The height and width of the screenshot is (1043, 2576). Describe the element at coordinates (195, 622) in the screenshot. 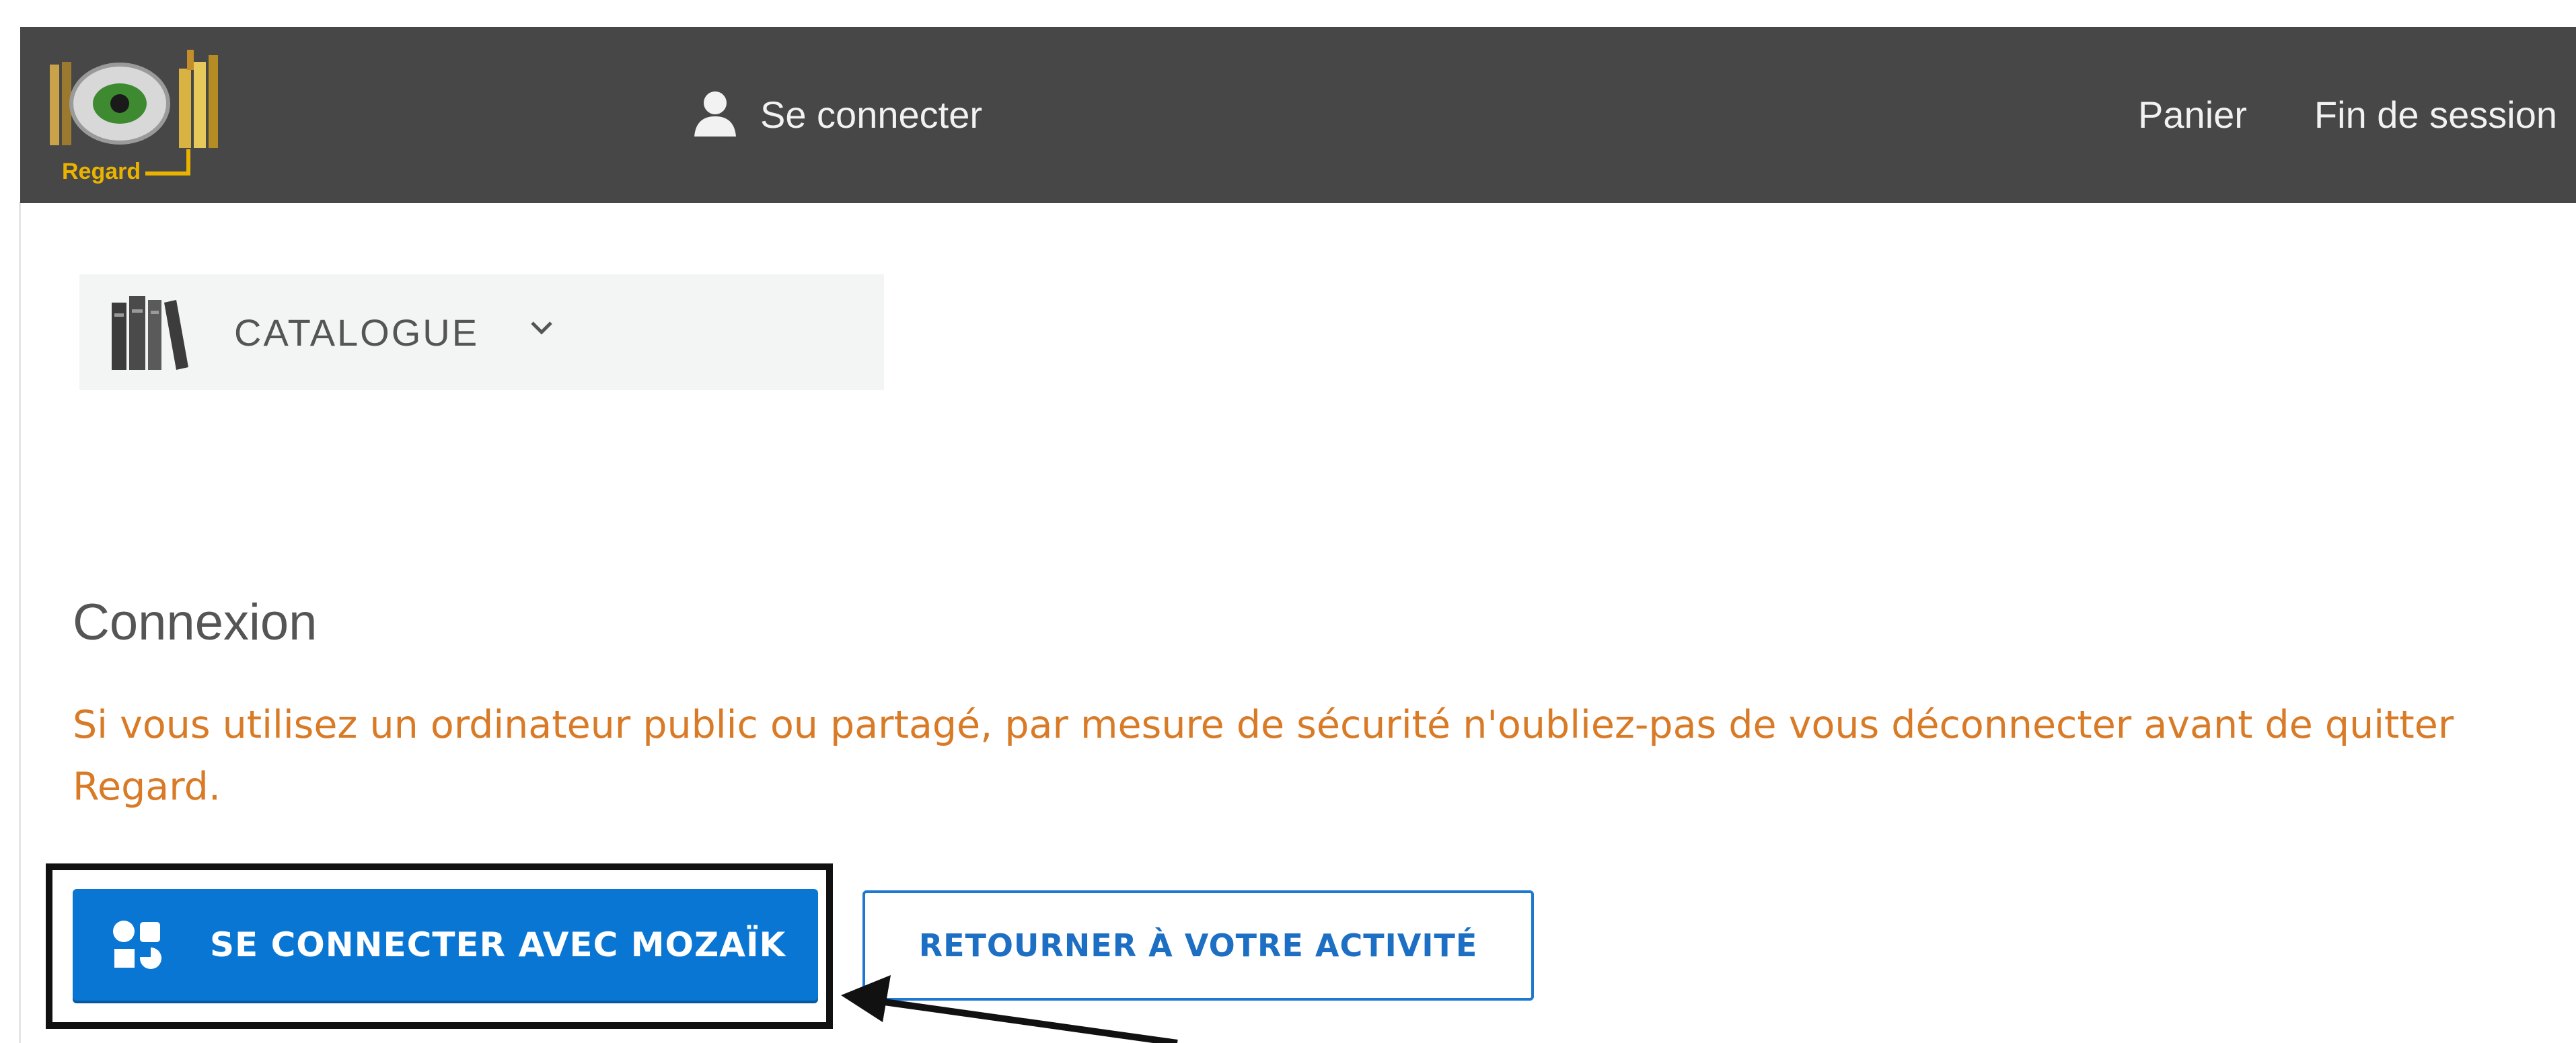

I see `page-title: Connexion` at that location.